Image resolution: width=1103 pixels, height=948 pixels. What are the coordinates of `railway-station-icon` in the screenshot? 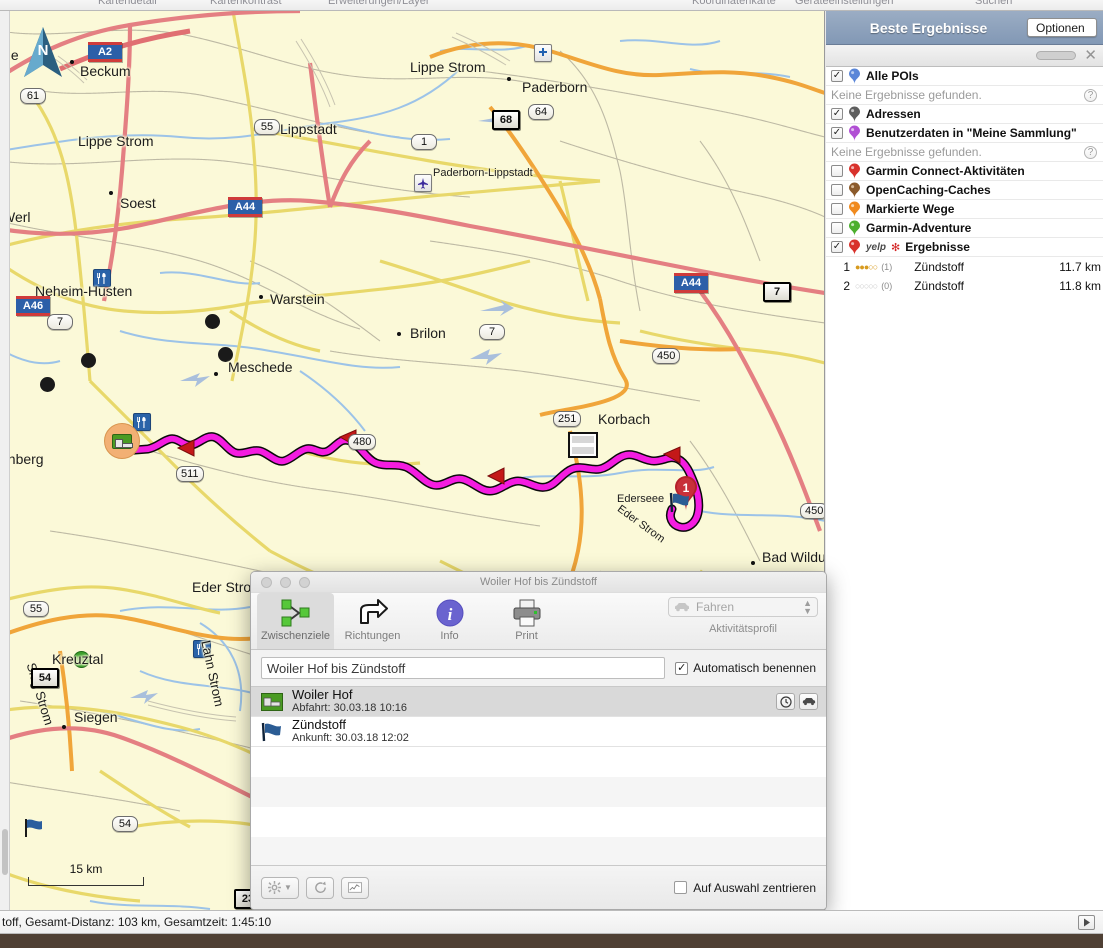 It's located at (583, 445).